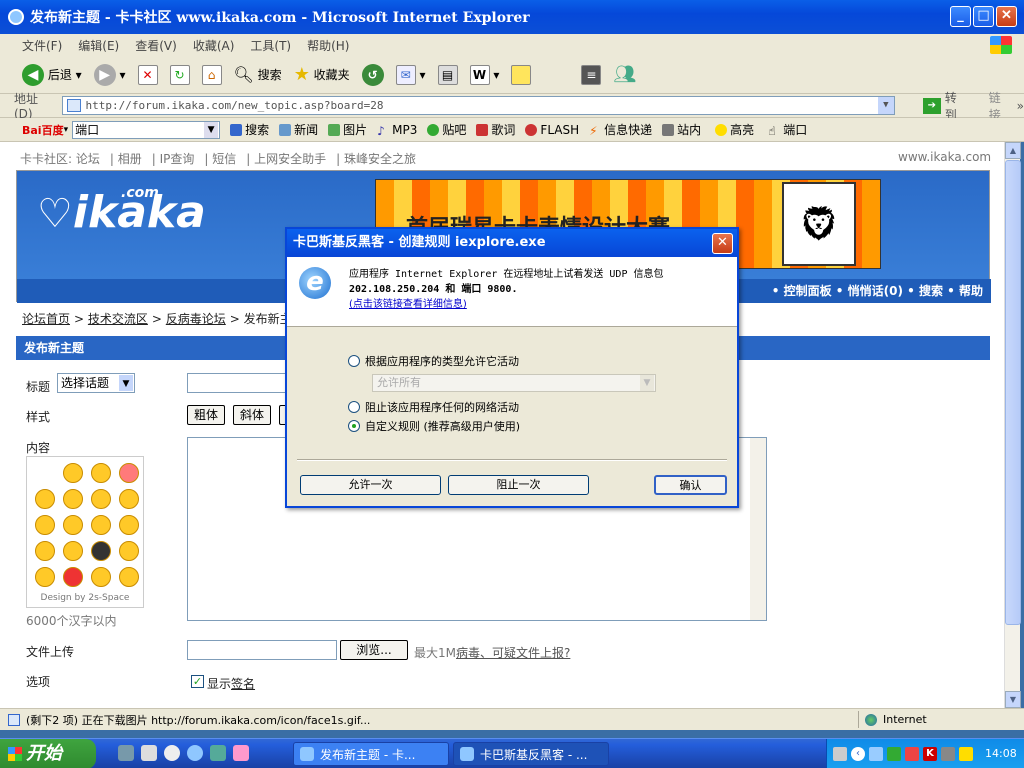 The image size is (1024, 768). Describe the element at coordinates (983, 16) in the screenshot. I see `maximize-button: □` at that location.